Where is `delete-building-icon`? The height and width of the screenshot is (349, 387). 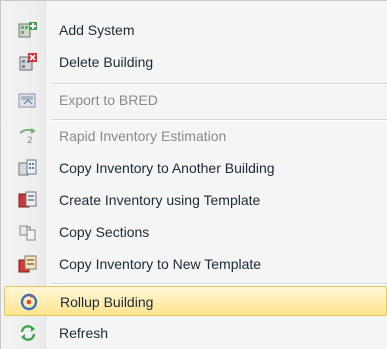 delete-building-icon is located at coordinates (28, 62).